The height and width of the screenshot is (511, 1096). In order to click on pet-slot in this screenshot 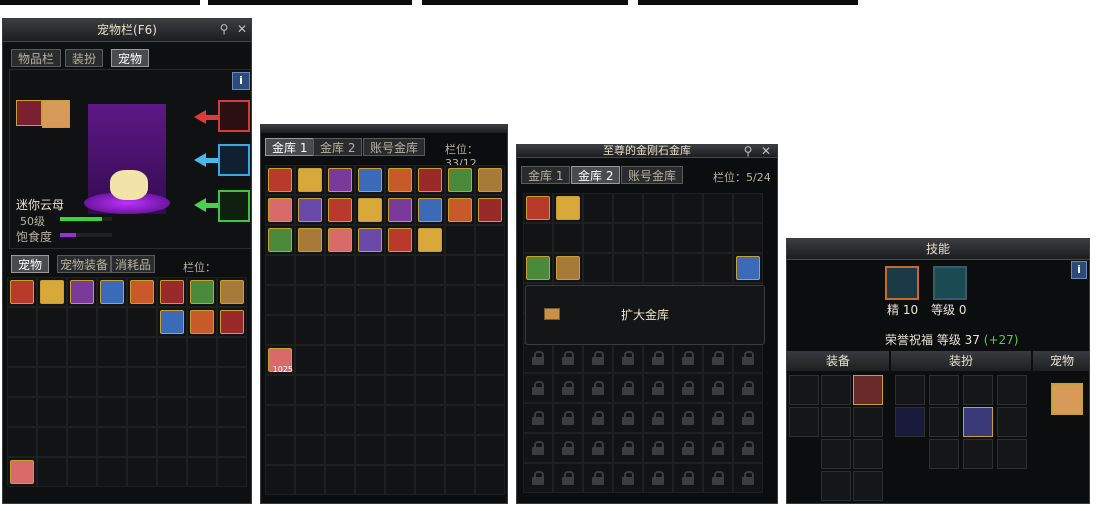, I will do `click(1067, 399)`.